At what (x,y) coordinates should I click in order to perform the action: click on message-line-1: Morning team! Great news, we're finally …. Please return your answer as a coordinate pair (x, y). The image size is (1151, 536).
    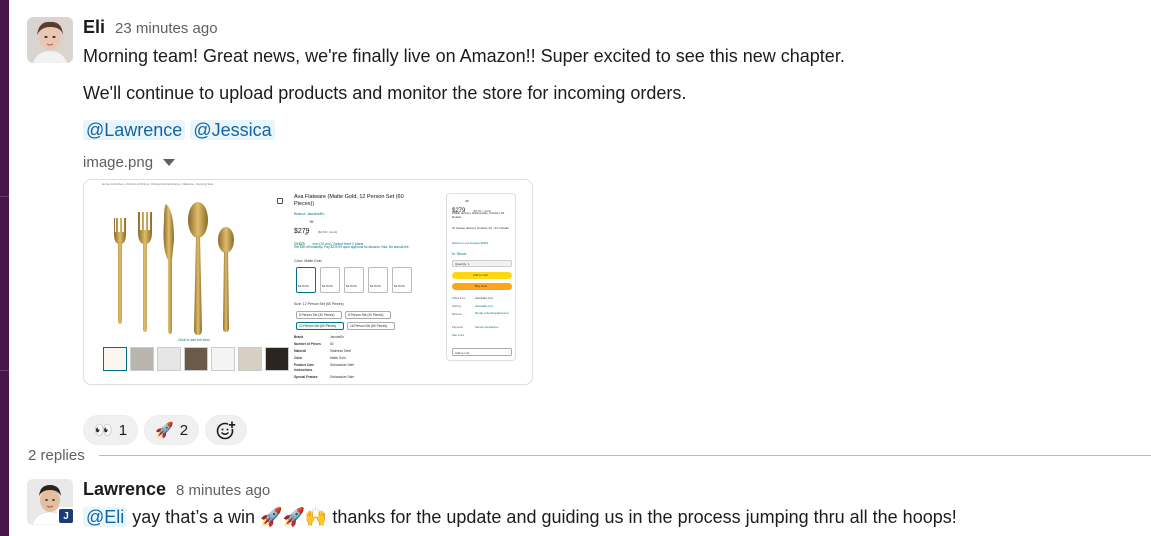
    Looking at the image, I should click on (464, 56).